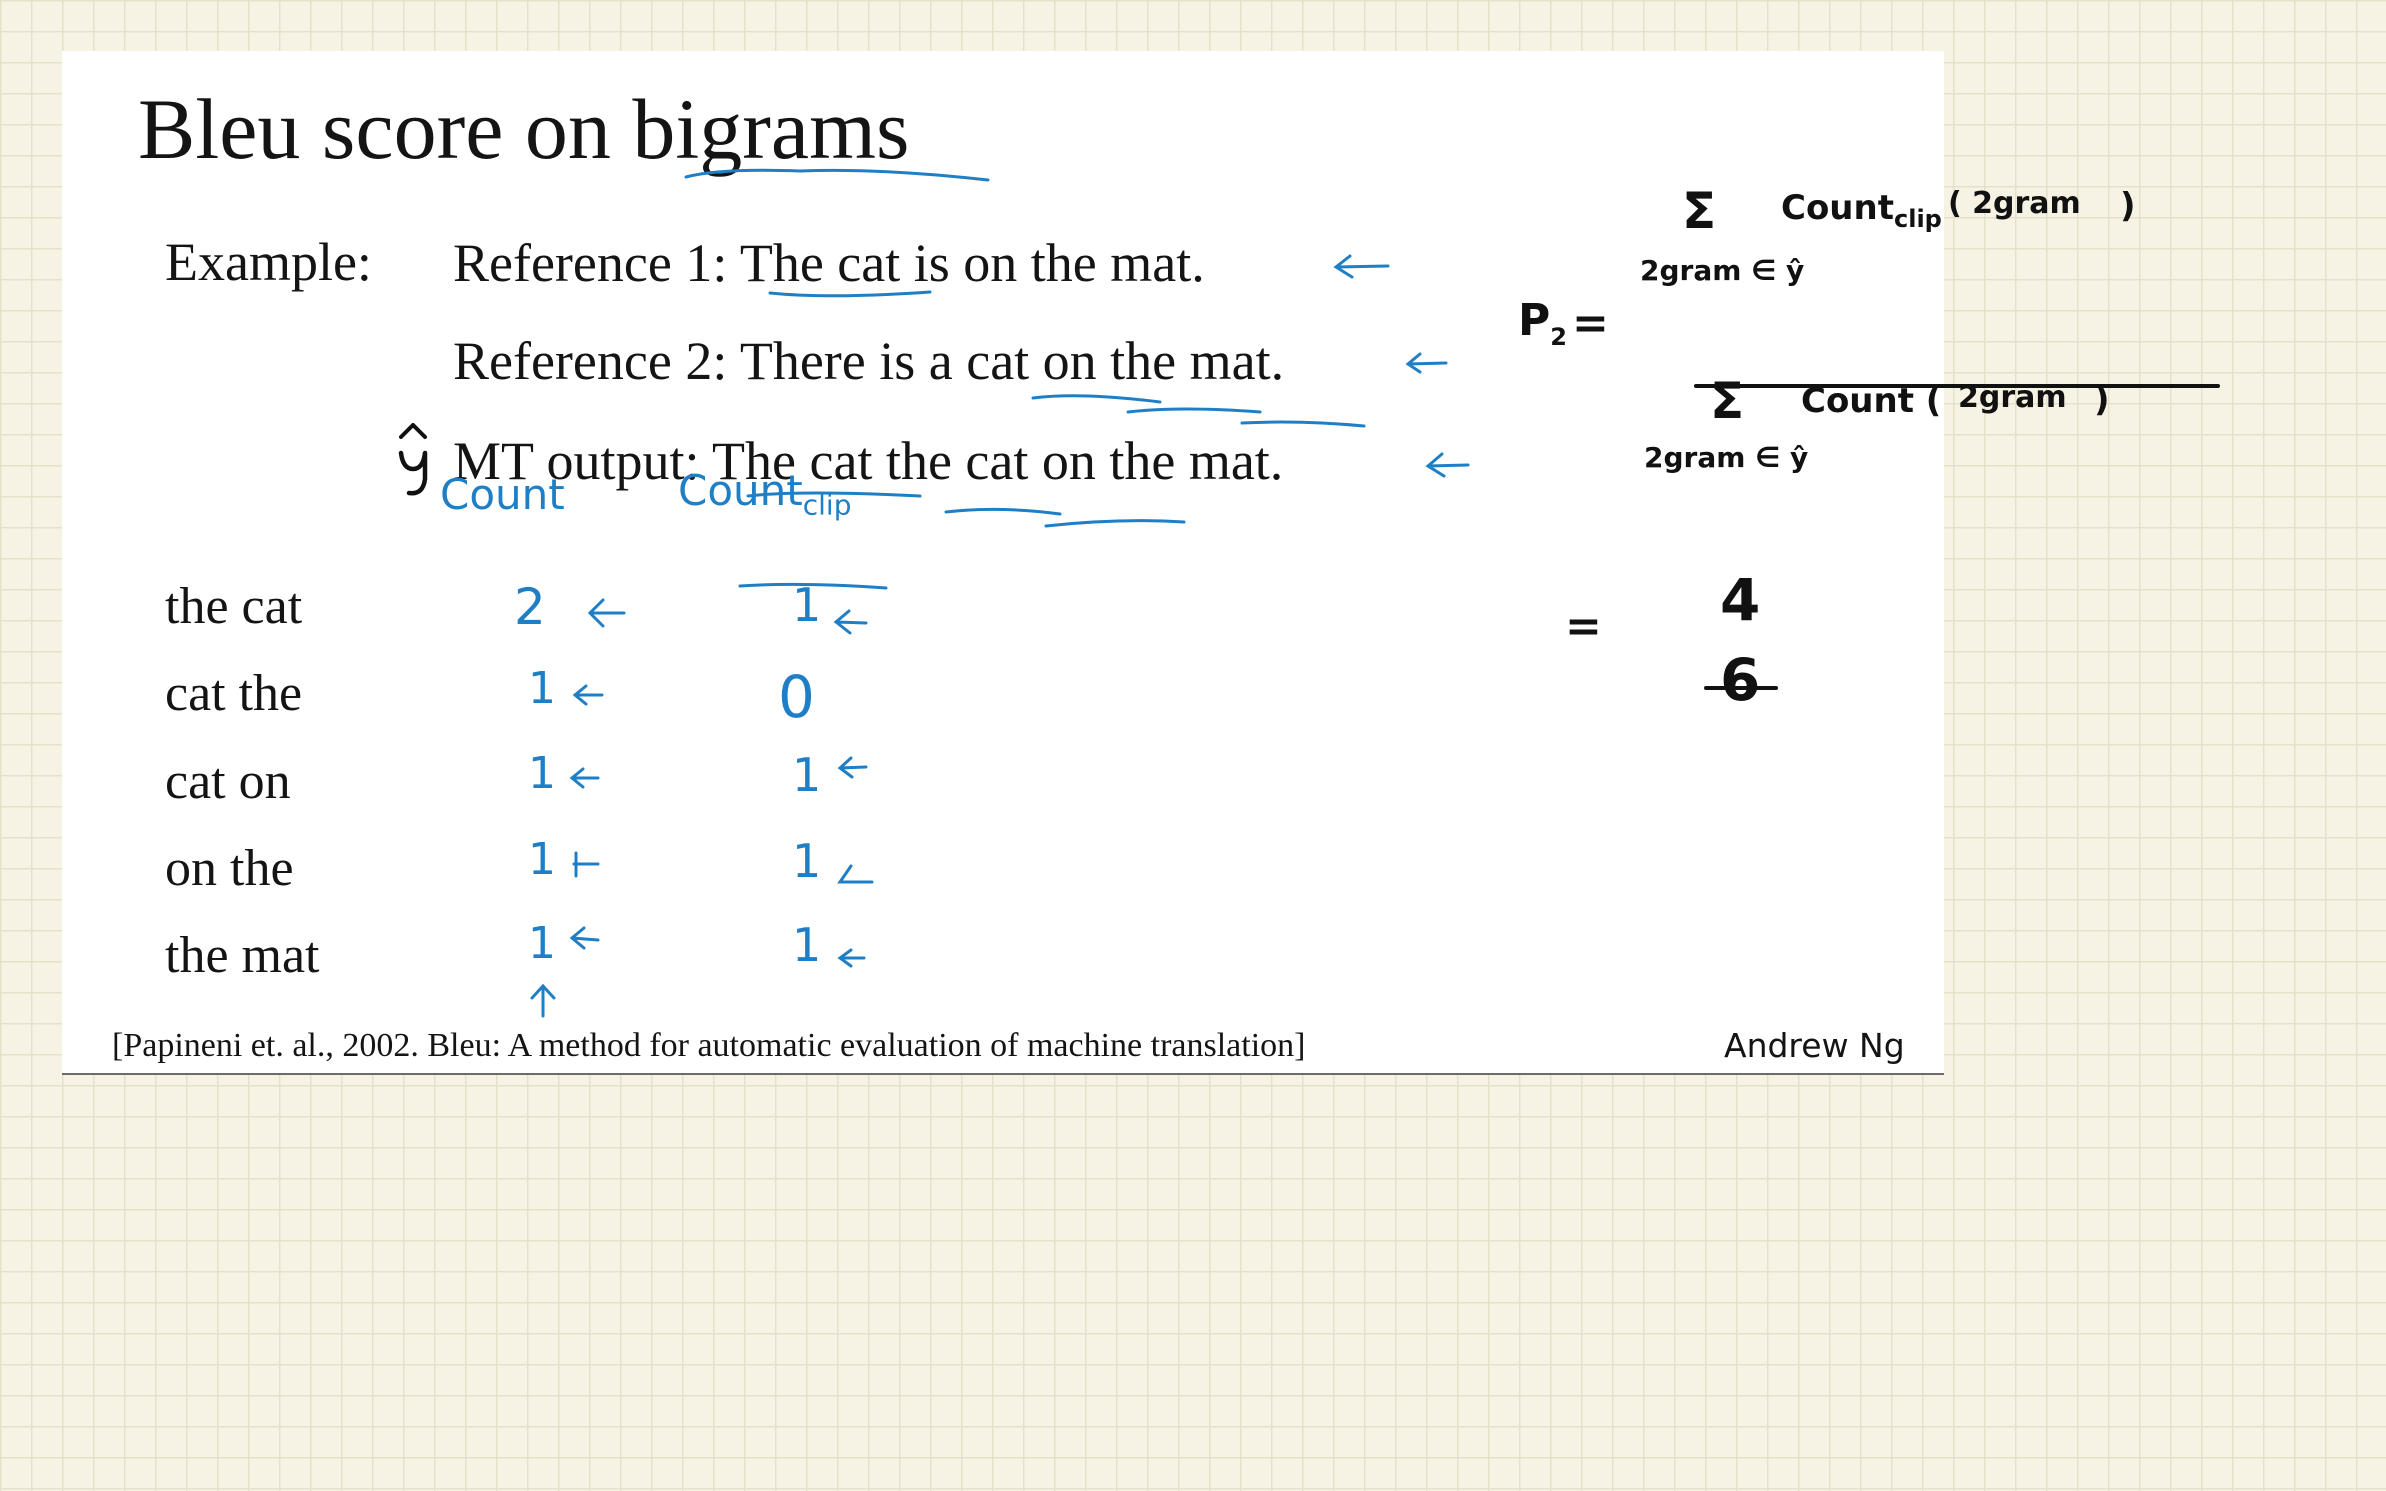 The height and width of the screenshot is (1491, 2386). I want to click on count-up-arrow-icon, so click(543, 1000).